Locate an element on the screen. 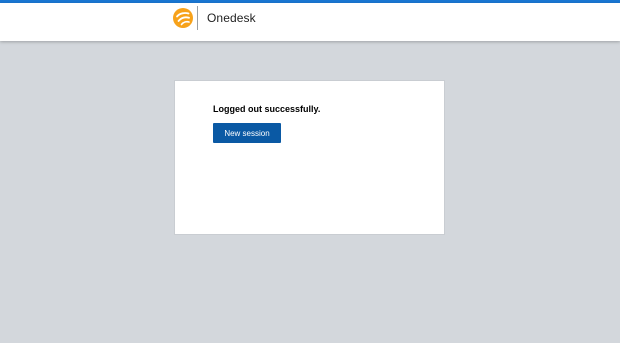 Image resolution: width=620 pixels, height=343 pixels. brand: Onedesk is located at coordinates (214, 18).